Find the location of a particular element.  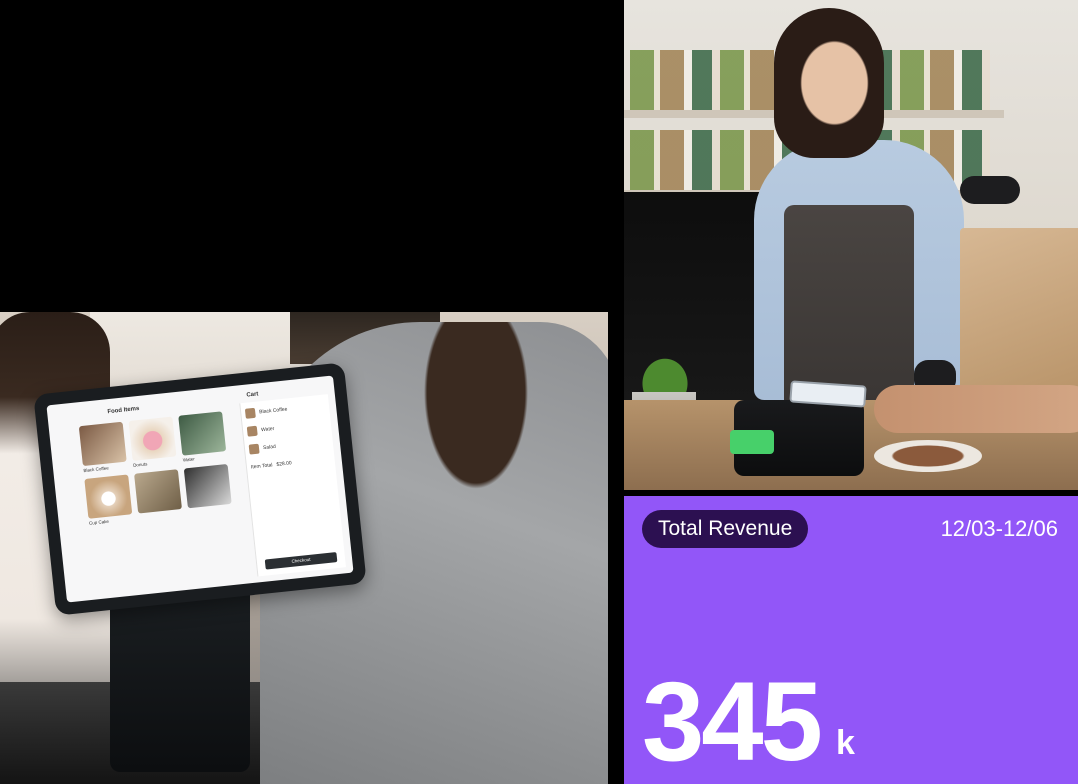

pos-cart-title: Cart is located at coordinates (252, 395).